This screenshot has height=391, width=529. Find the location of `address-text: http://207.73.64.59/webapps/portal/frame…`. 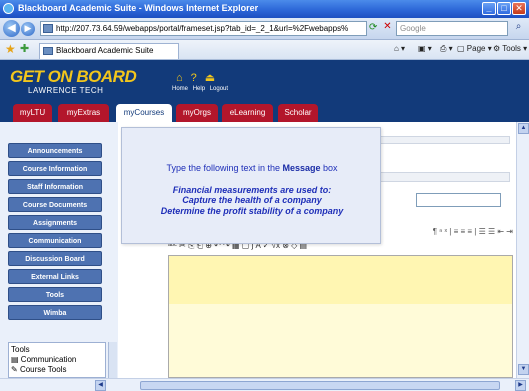

address-text: http://207.73.64.59/webapps/portal/frame… is located at coordinates (202, 28).